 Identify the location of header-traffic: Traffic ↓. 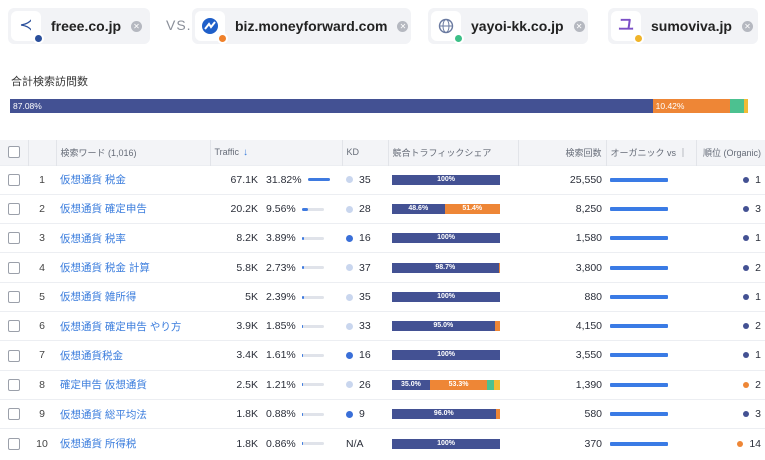
(276, 152).